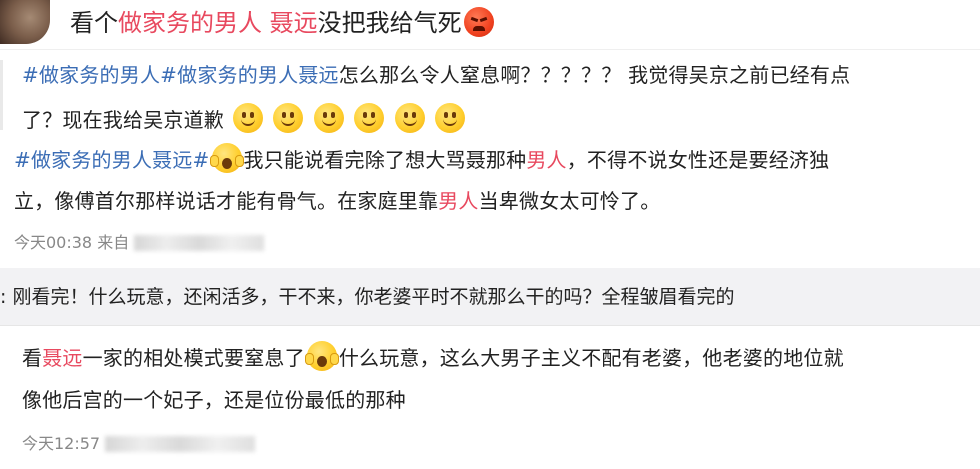  What do you see at coordinates (421, 160) in the screenshot?
I see `comment-2-line-1: #做家务的男人聂远# 我只能说看完除了想大骂聂那种男人，不得不说女性还是要经济独` at bounding box center [421, 160].